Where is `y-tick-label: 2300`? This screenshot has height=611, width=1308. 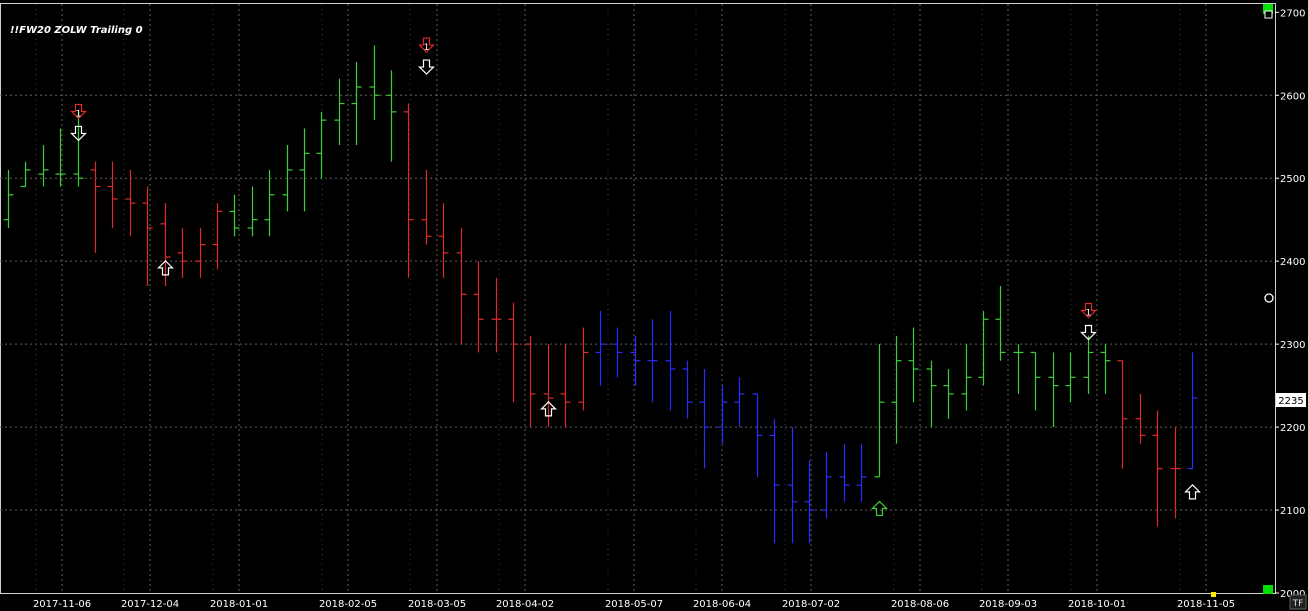 y-tick-label: 2300 is located at coordinates (1292, 345).